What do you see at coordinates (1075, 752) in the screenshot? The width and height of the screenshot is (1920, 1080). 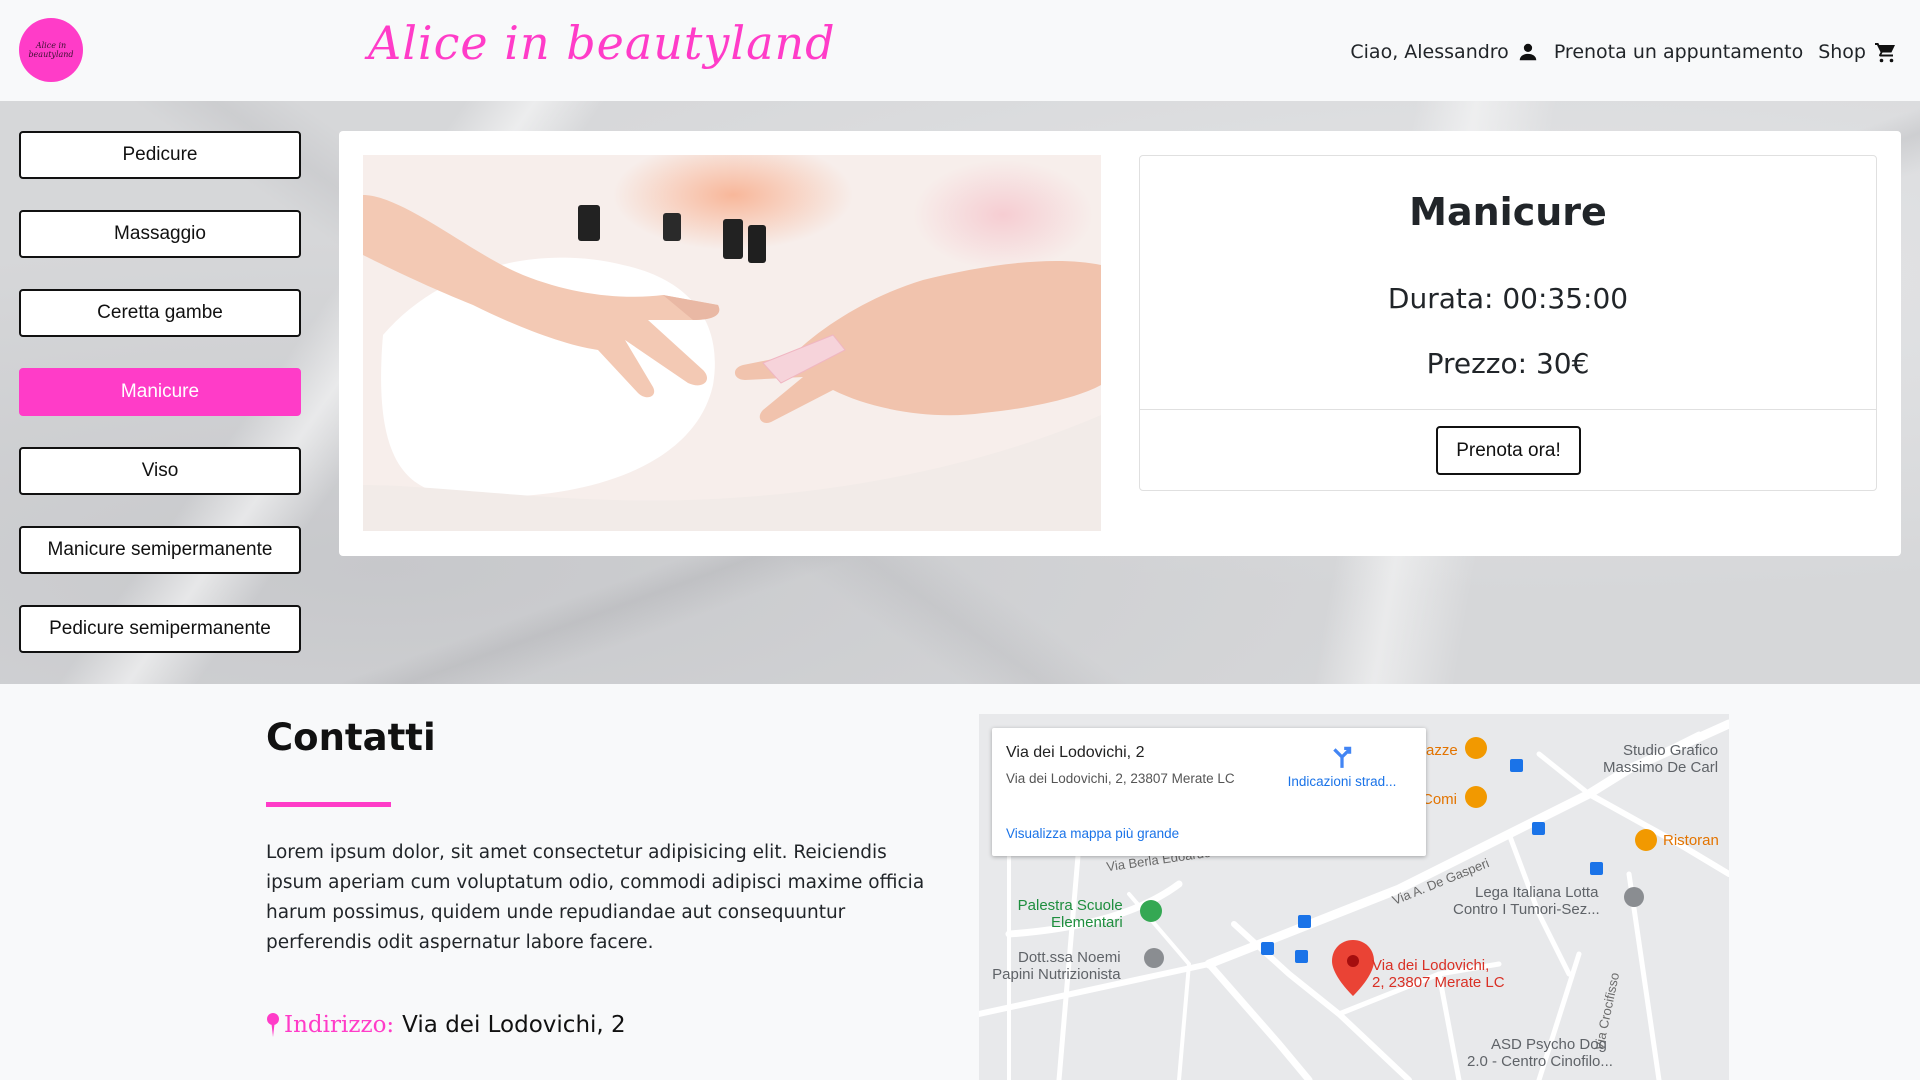 I see `popup-title: Via dei Lodovichi, 2` at bounding box center [1075, 752].